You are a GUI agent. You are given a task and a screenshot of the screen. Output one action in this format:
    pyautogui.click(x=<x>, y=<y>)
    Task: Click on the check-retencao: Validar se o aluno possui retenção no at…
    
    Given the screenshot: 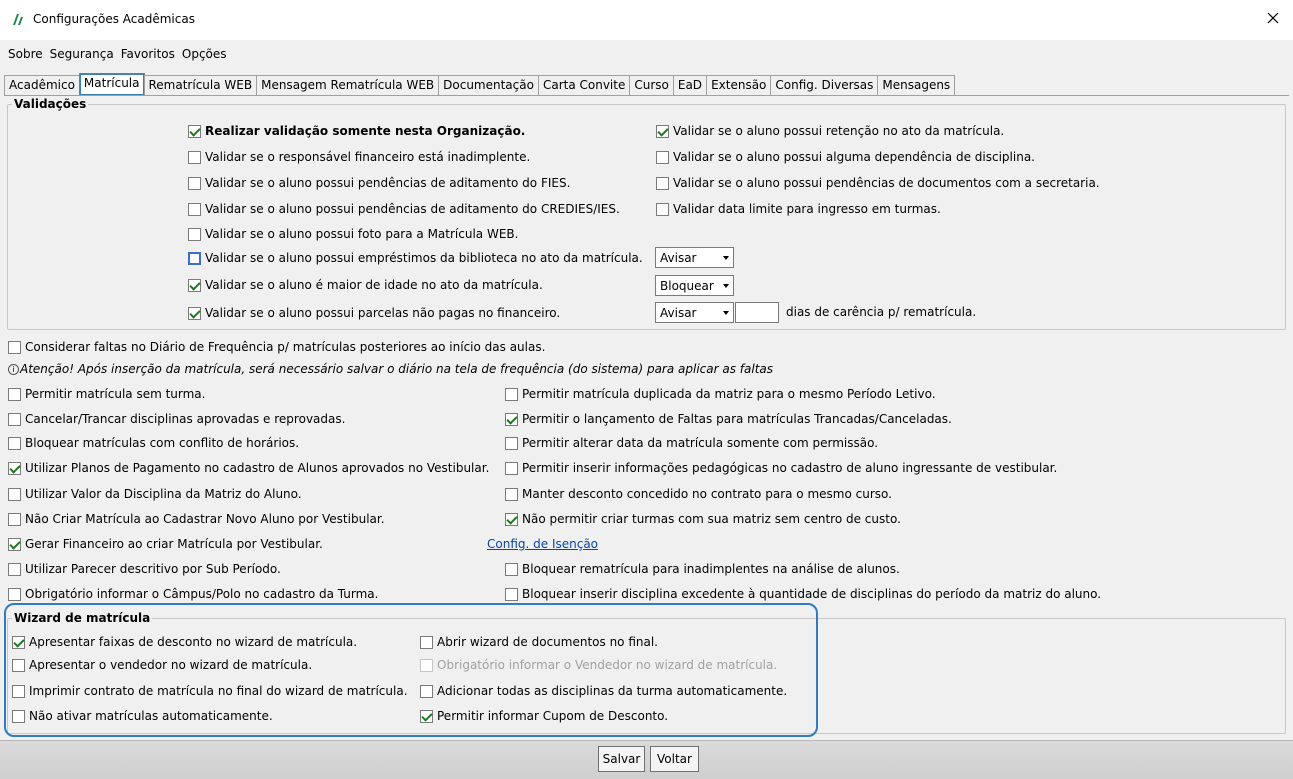 What is the action you would take?
    pyautogui.click(x=830, y=131)
    